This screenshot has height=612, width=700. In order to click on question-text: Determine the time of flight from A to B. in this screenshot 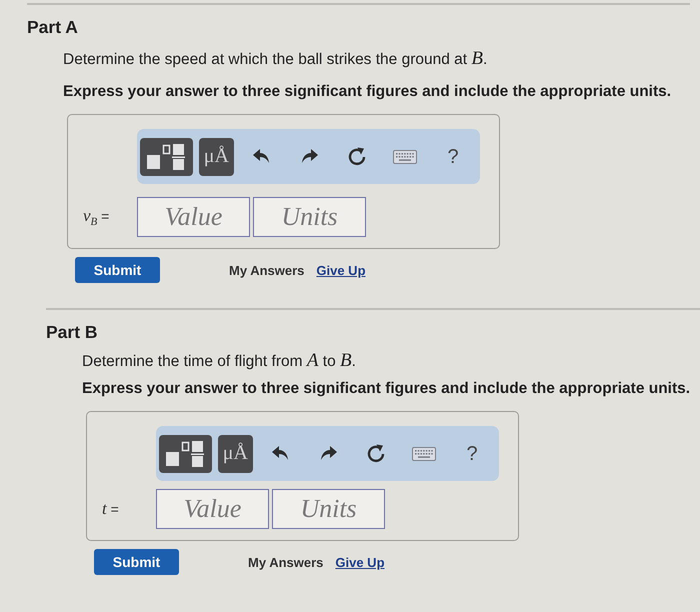, I will do `click(219, 361)`.